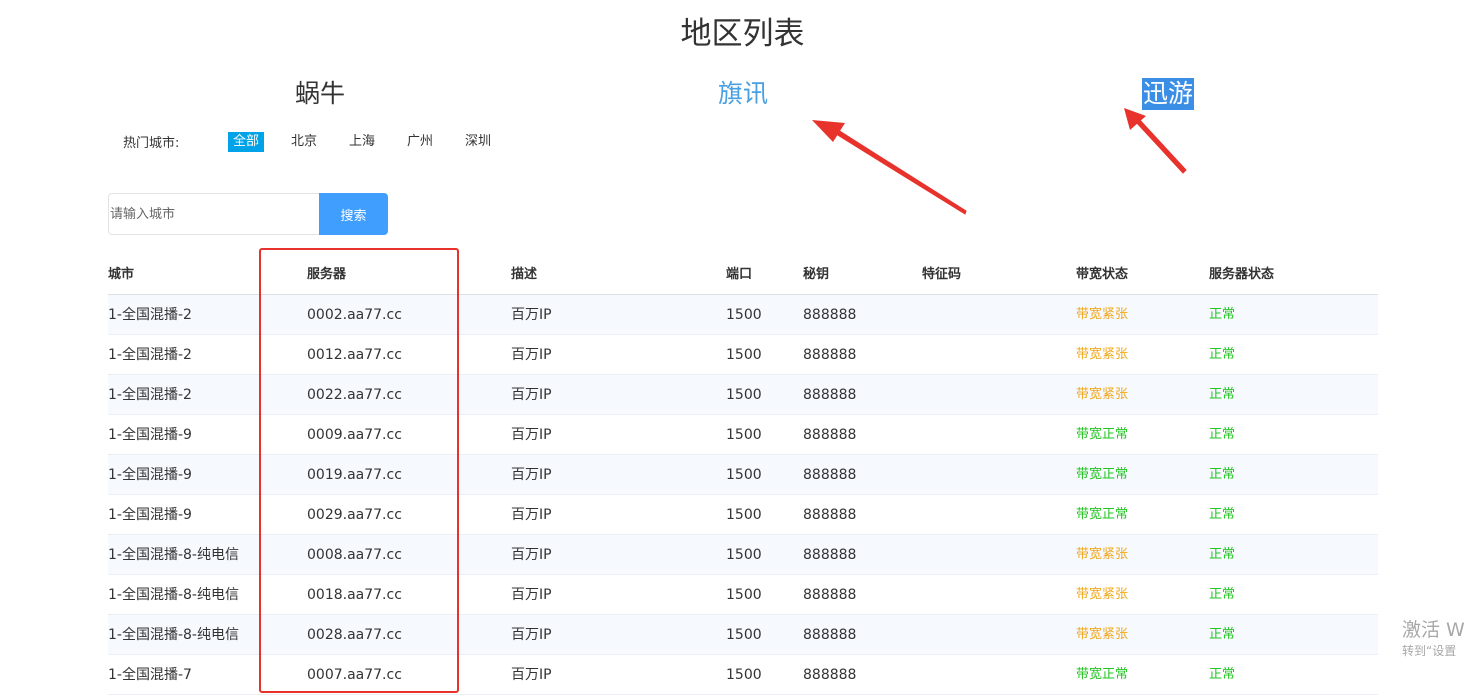 The height and width of the screenshot is (696, 1469). Describe the element at coordinates (362, 142) in the screenshot. I see `city-filter-shanghai: 上海` at that location.